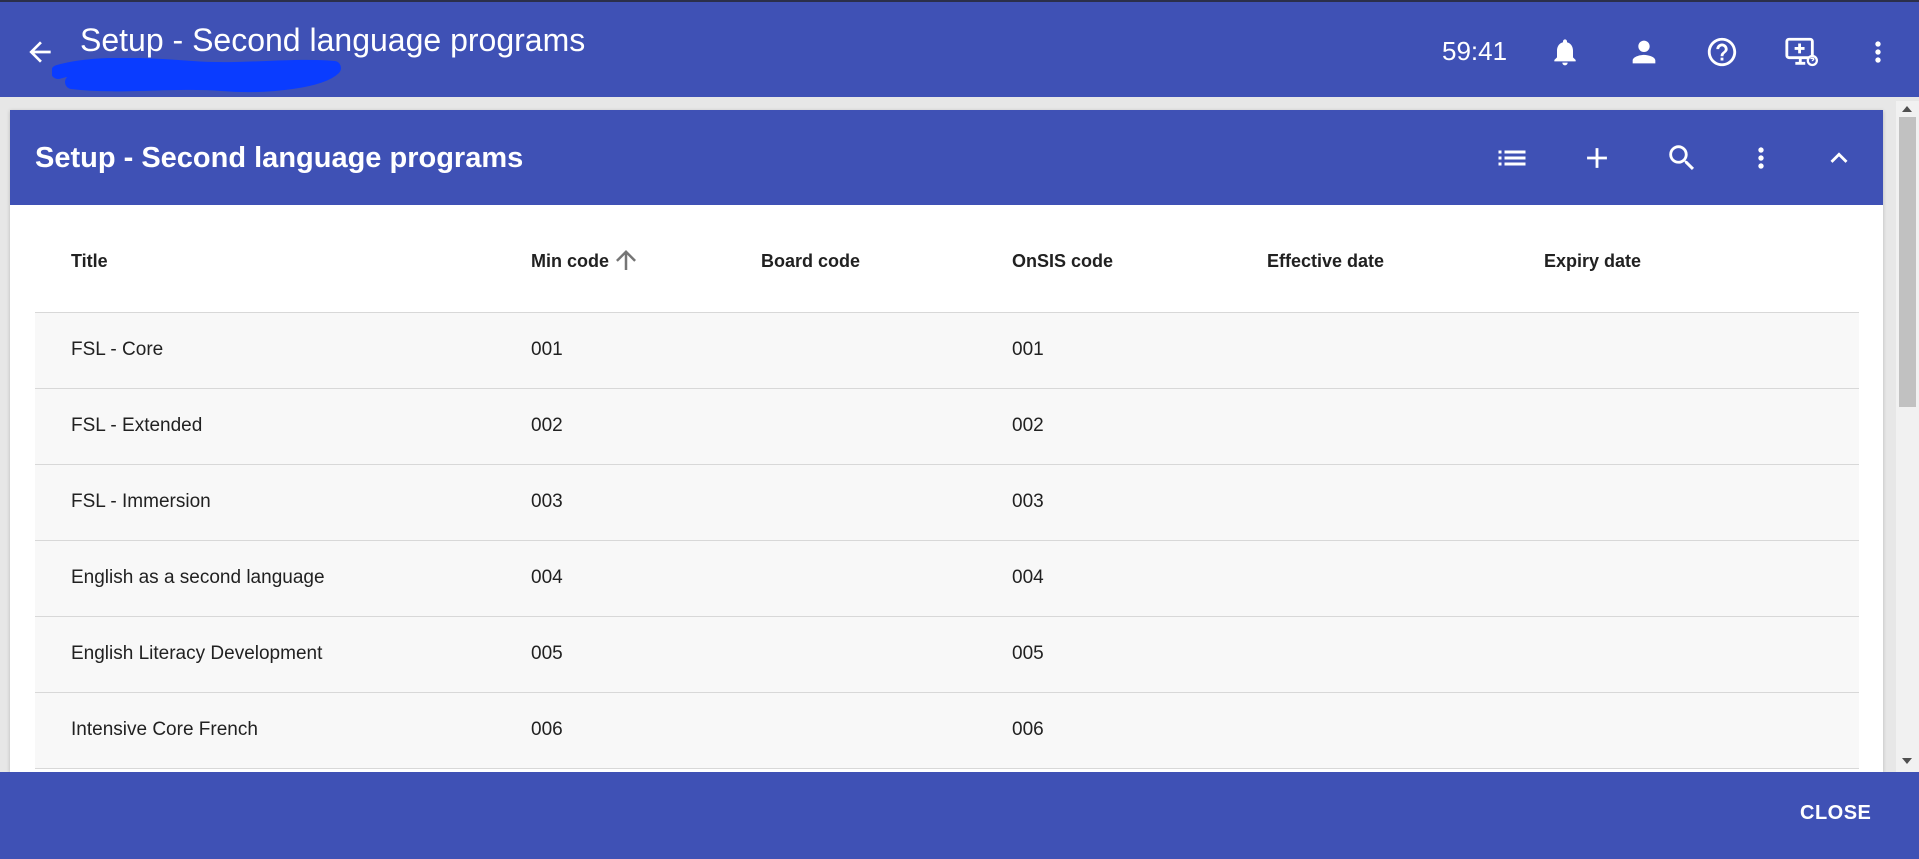  Describe the element at coordinates (1907, 262) in the screenshot. I see `scrollbar-thumb` at that location.